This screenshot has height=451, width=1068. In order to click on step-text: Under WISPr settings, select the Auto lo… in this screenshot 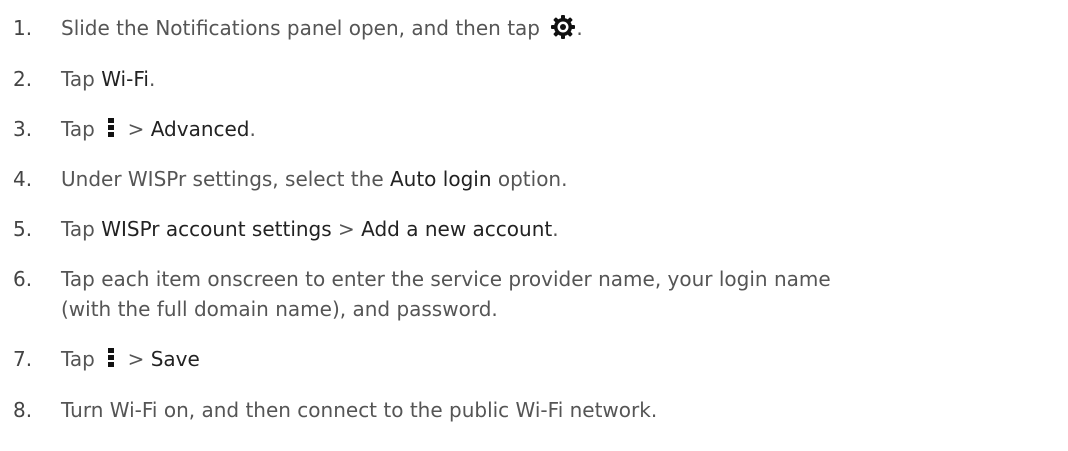, I will do `click(314, 179)`.